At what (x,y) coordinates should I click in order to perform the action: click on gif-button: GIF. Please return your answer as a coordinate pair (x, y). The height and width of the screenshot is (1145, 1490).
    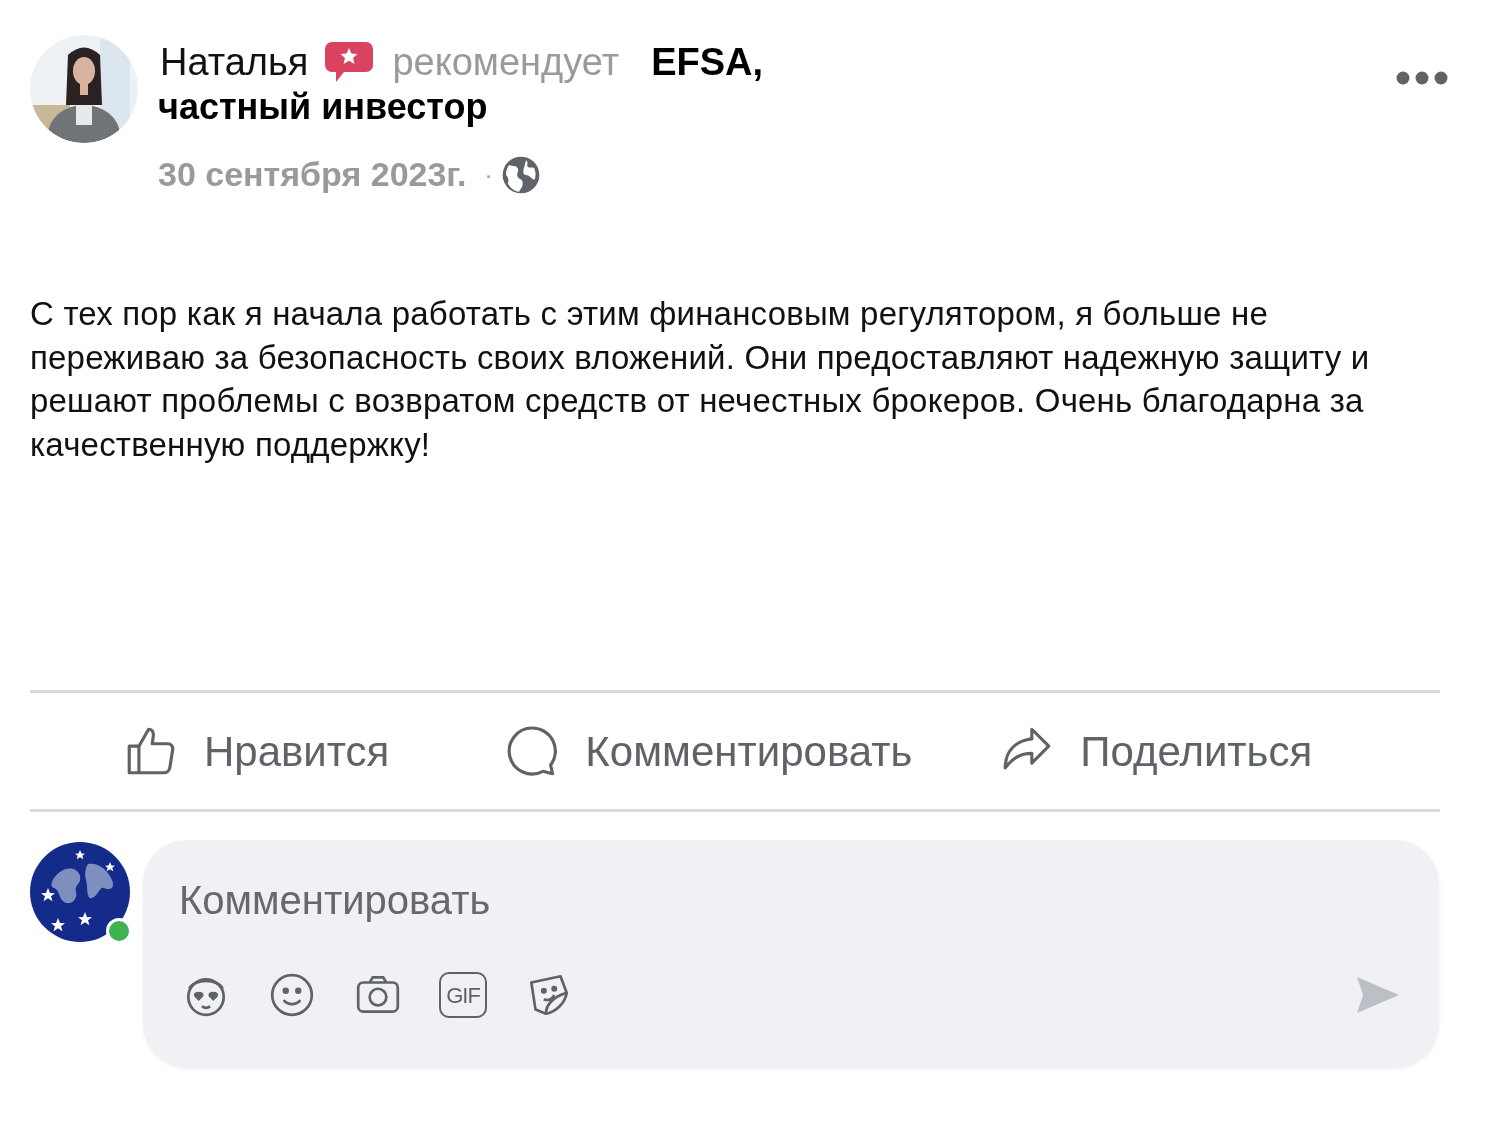
    Looking at the image, I should click on (463, 995).